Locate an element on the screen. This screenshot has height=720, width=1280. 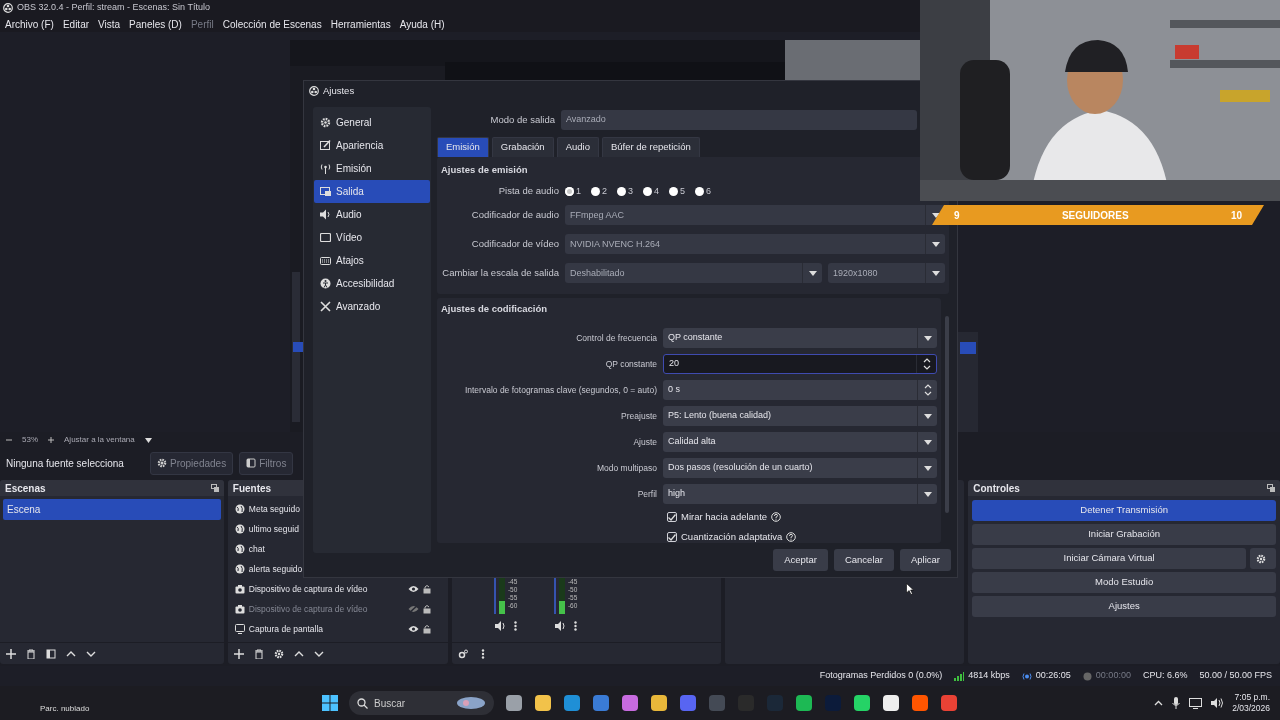
control-button: Iniciar Cámara Virtual is located at coordinates (1109, 558).